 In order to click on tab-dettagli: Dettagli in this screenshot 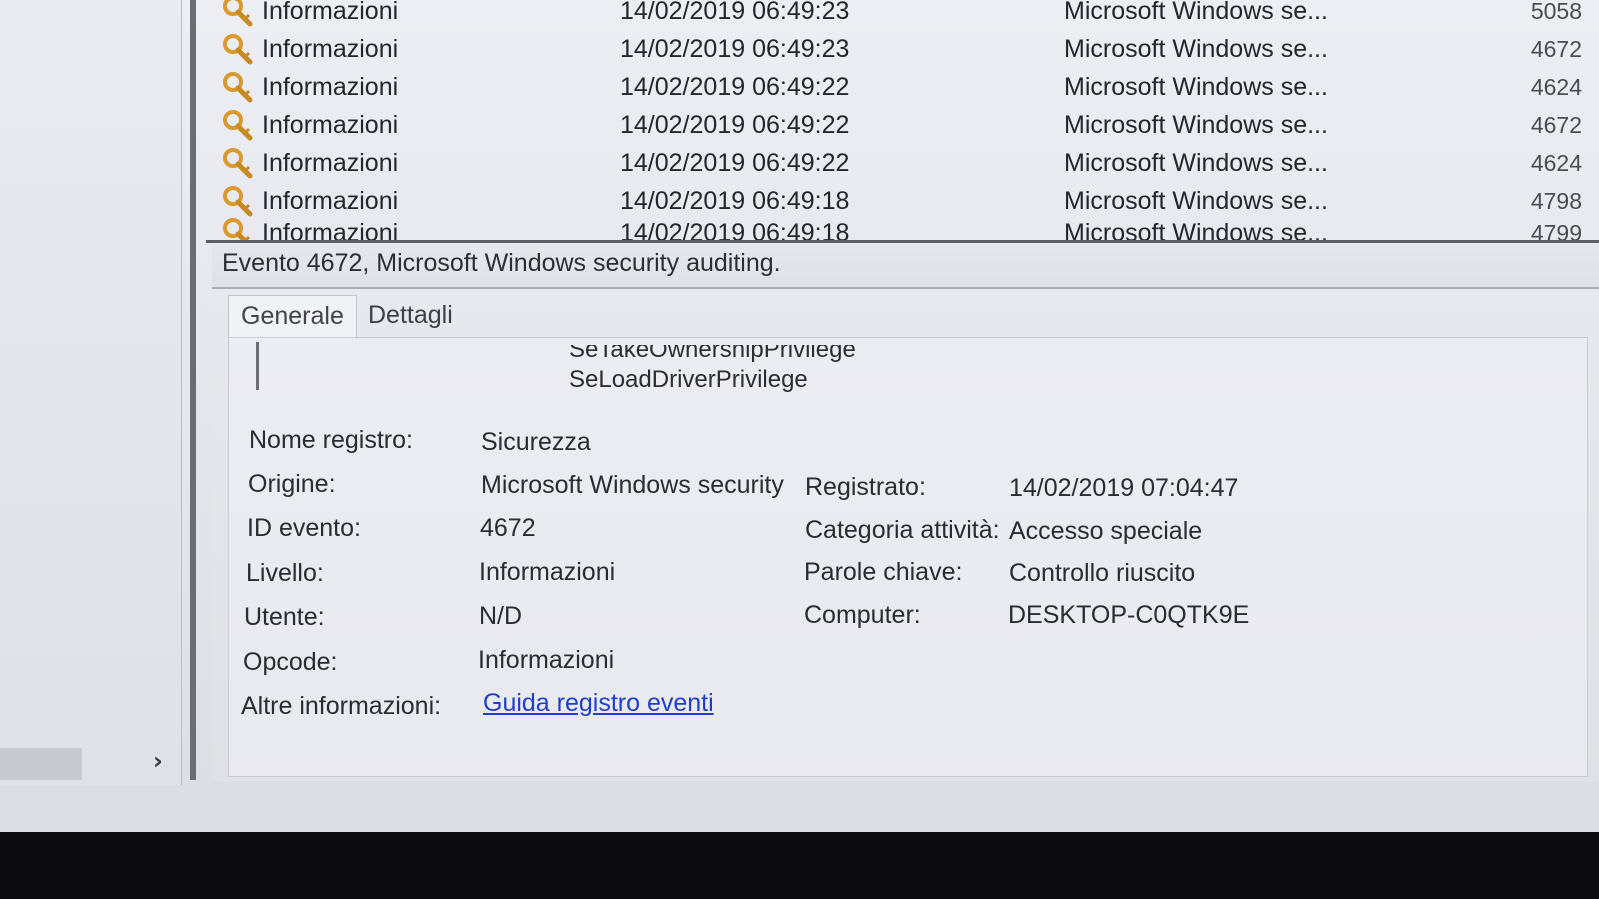, I will do `click(410, 317)`.